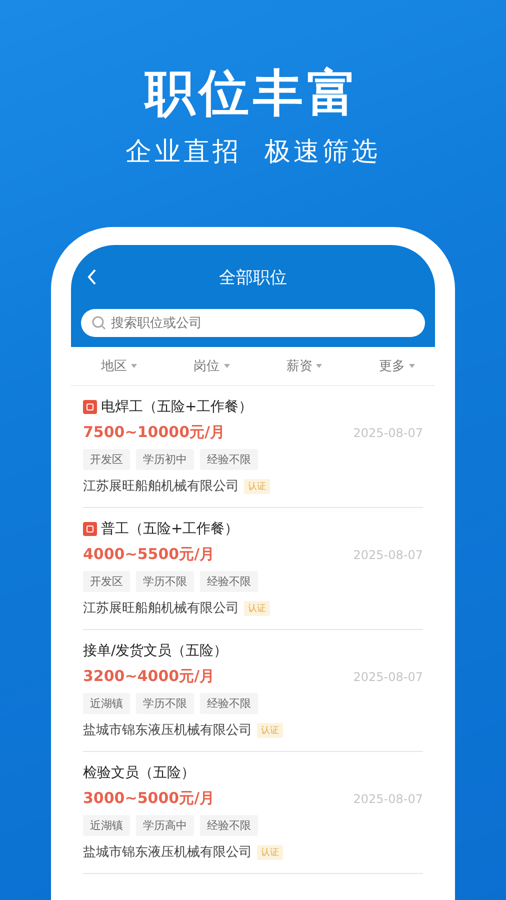  Describe the element at coordinates (149, 798) in the screenshot. I see `salary: 3000~5000元/月` at that location.